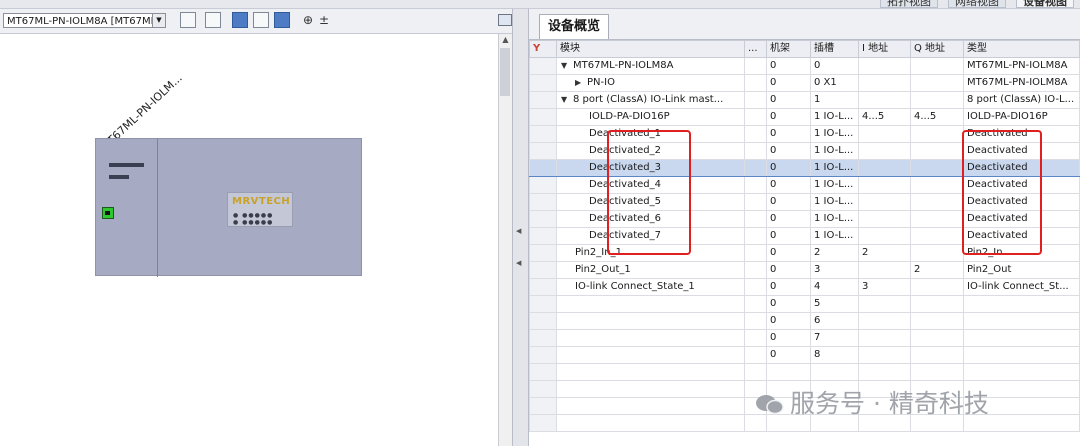 The width and height of the screenshot is (1080, 446). Describe the element at coordinates (261, 201) in the screenshot. I see `module-brand-label: MRVTECH` at that location.